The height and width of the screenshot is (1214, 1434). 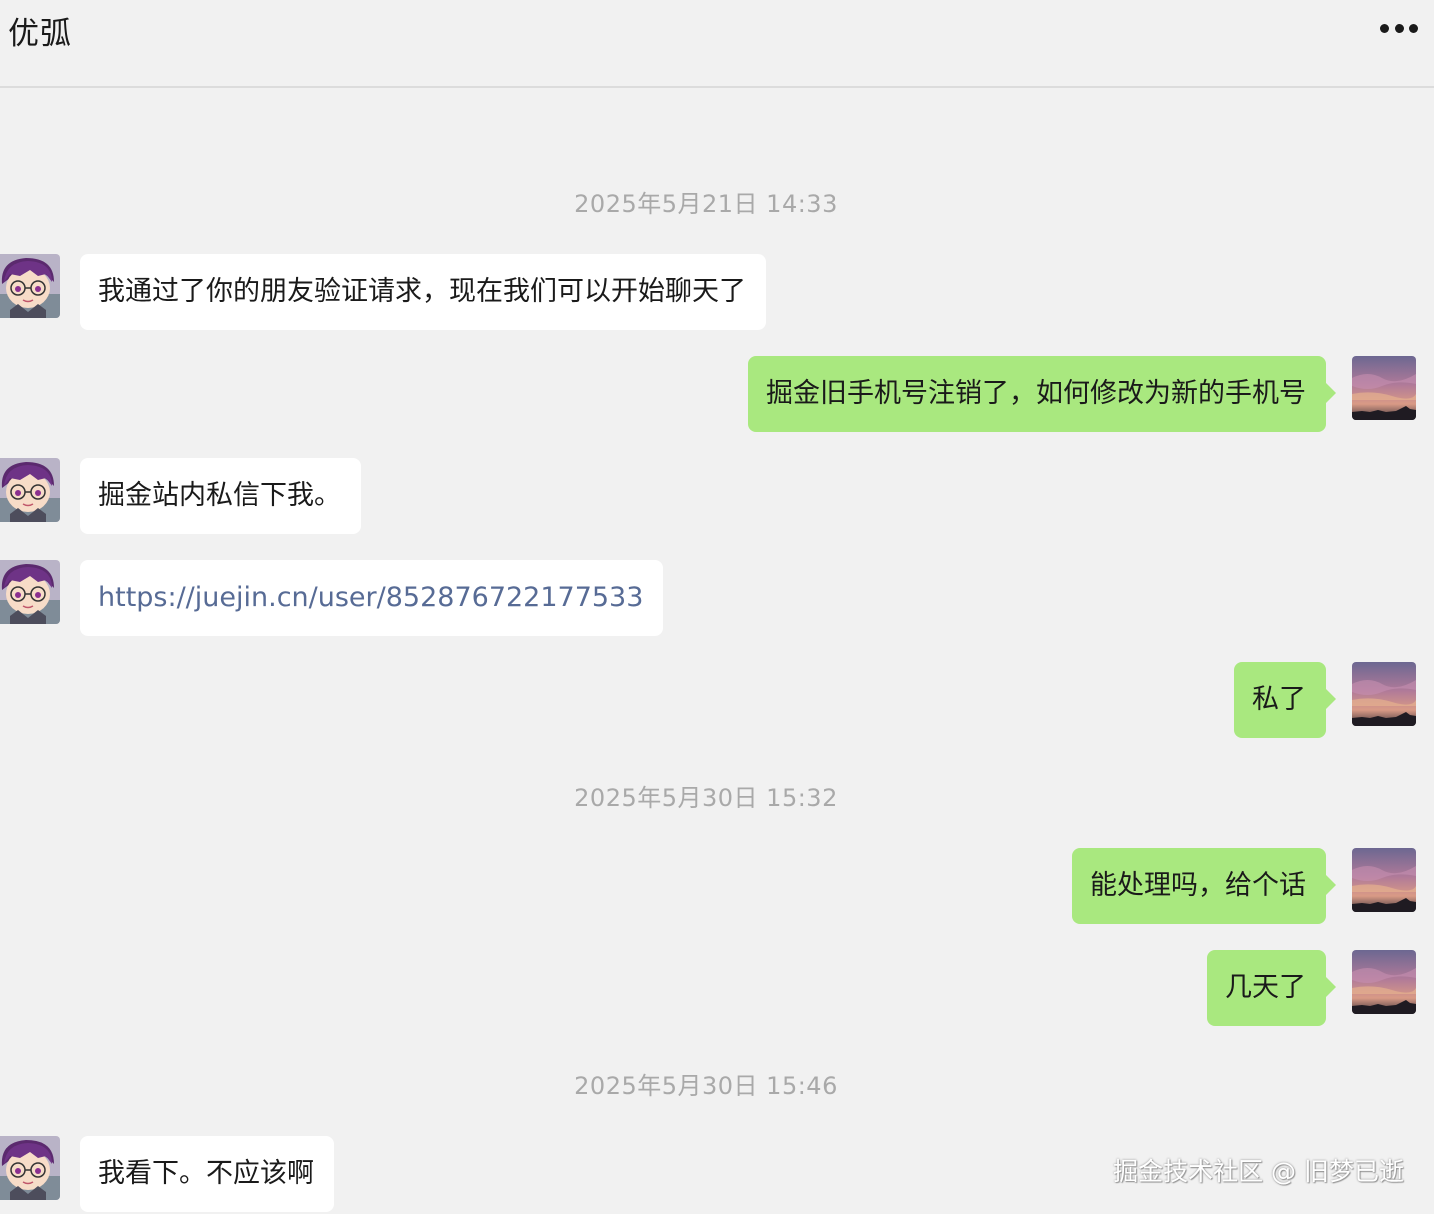 I want to click on more-icon, so click(x=1399, y=28).